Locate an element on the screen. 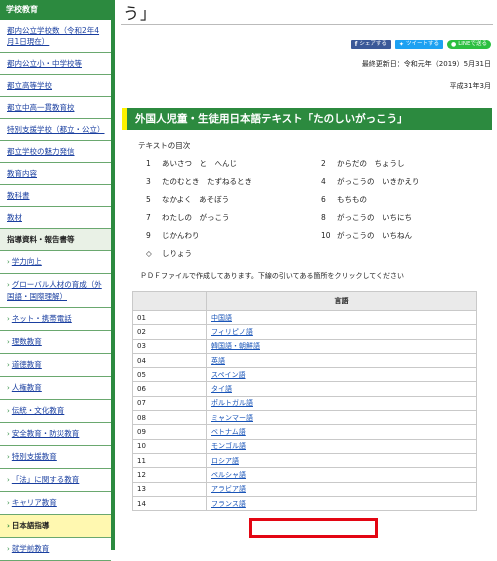 The image size is (497, 561). sidebar-item-label: ネット・携帯電話 is located at coordinates (41, 318).